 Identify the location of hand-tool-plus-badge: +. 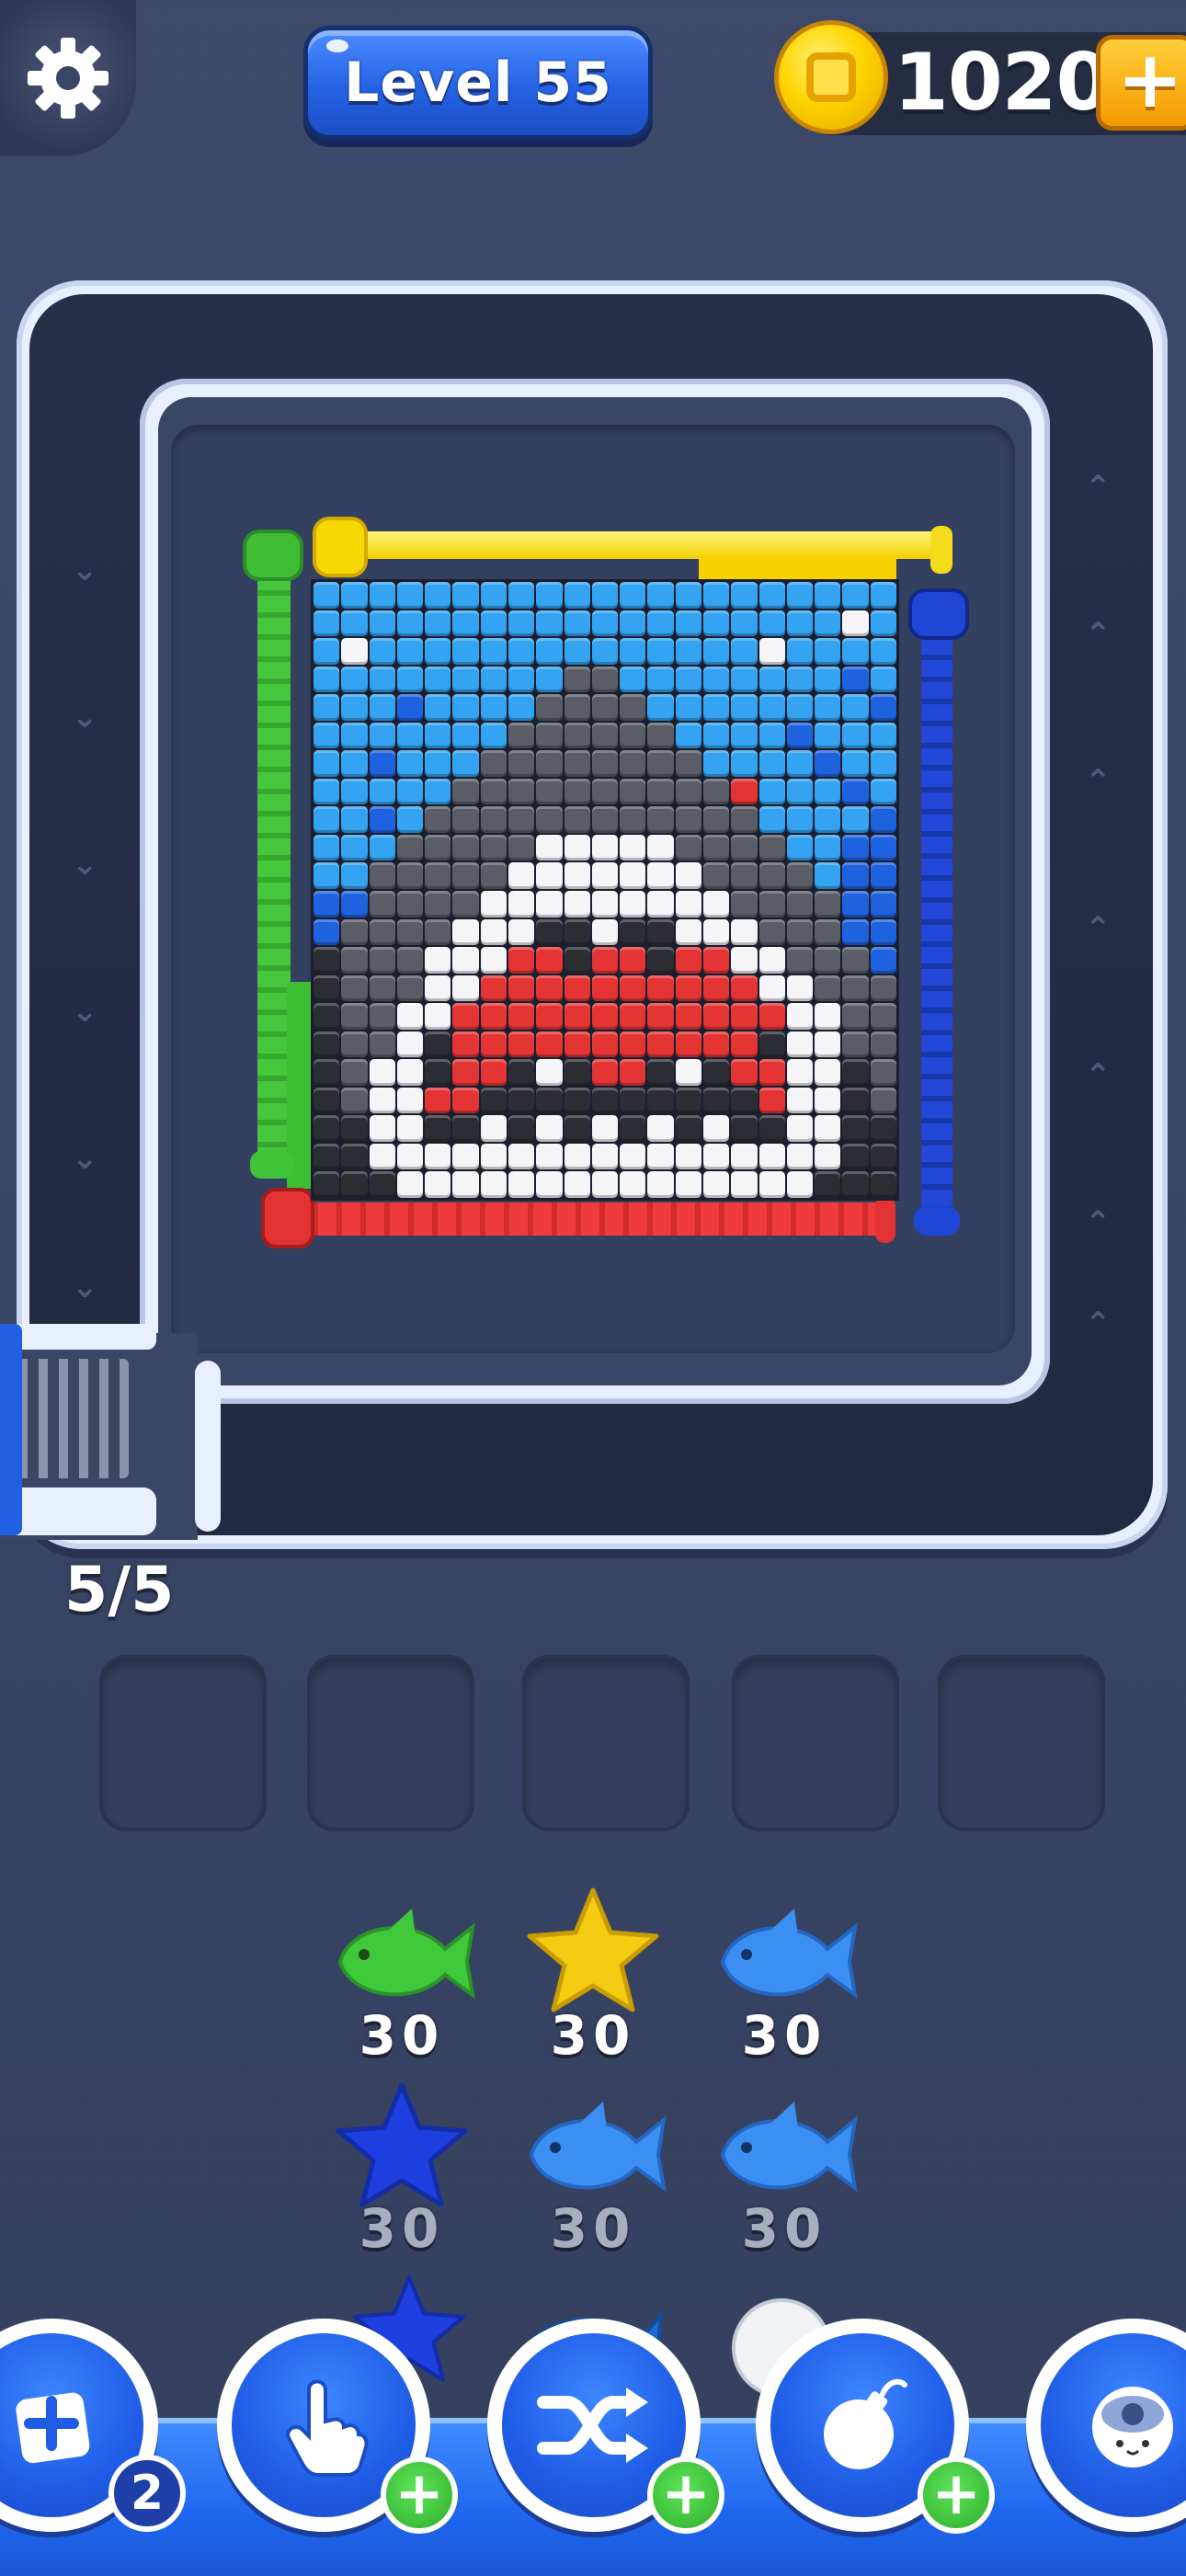
(419, 2495).